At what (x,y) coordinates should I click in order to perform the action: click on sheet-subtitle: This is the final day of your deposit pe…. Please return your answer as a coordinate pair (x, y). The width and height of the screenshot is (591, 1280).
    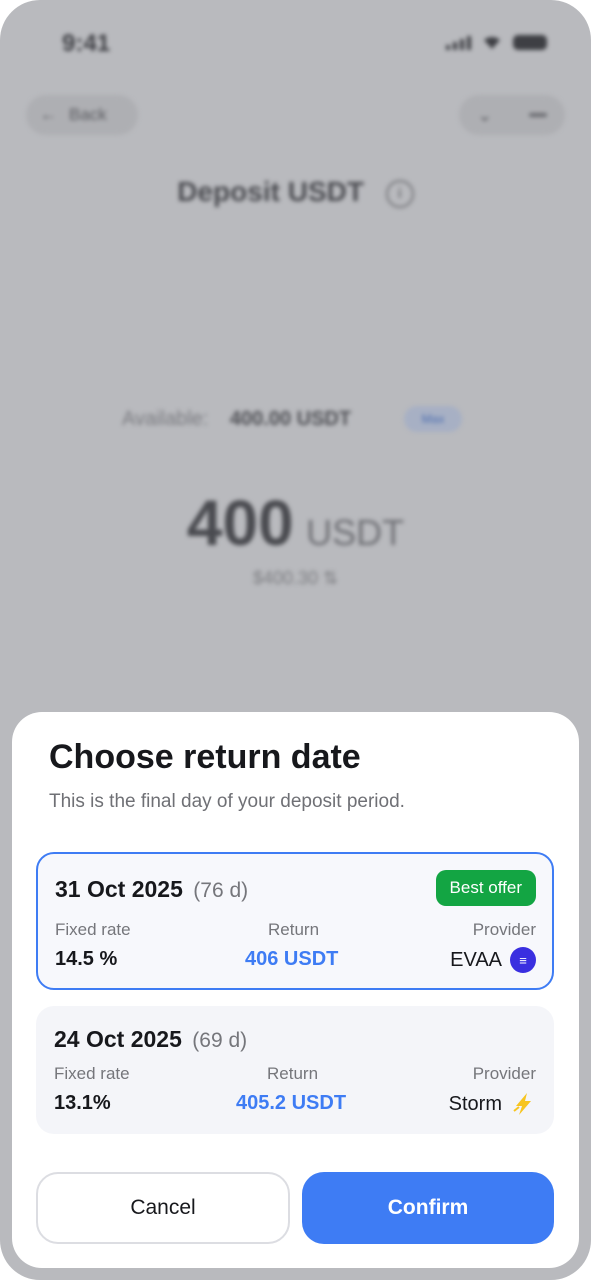
    Looking at the image, I should click on (227, 801).